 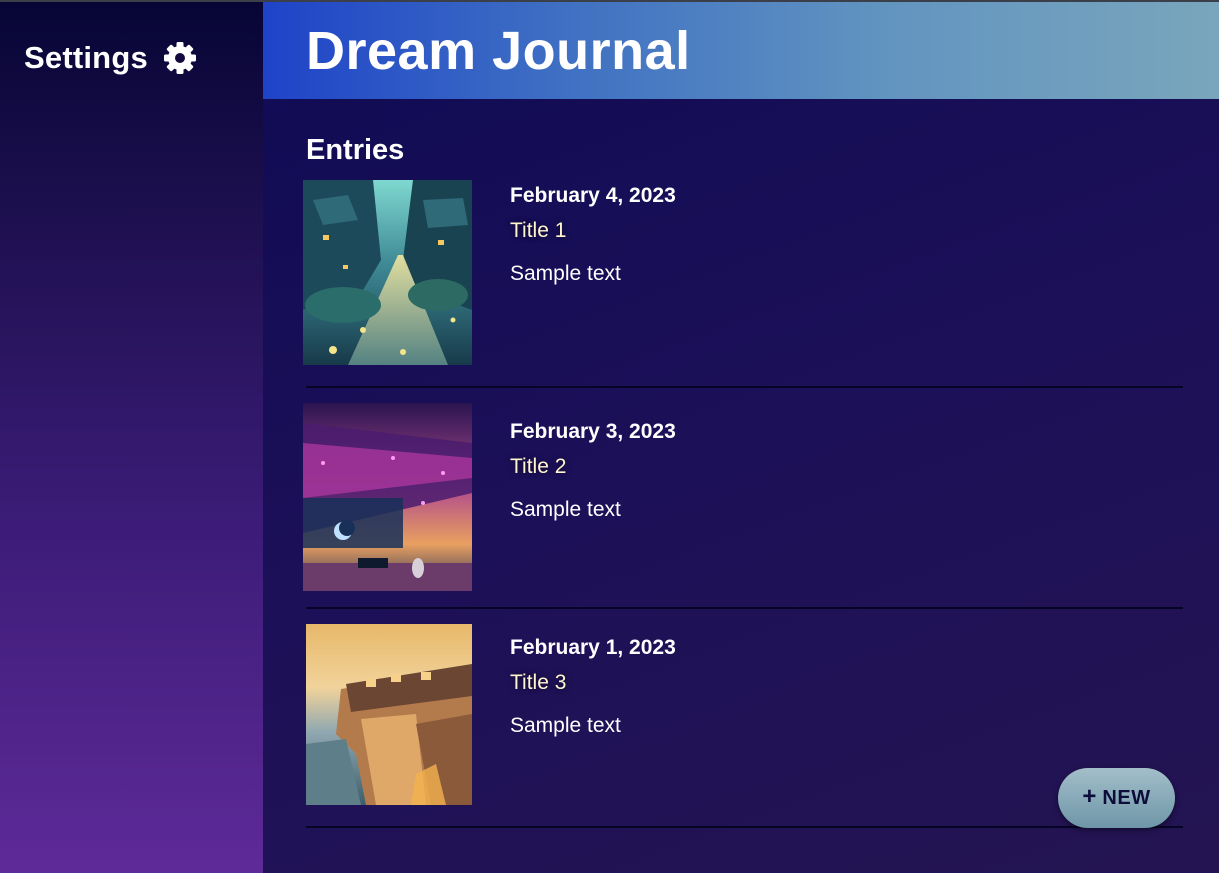 I want to click on new-entry-button: + NEW, so click(x=1116, y=798).